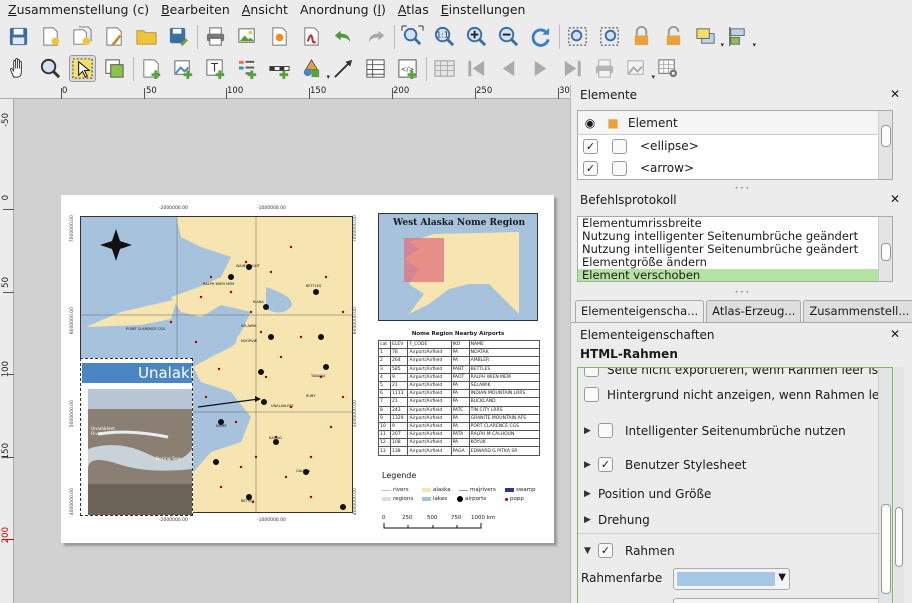 The width and height of the screenshot is (912, 603). I want to click on atlas-settings-button, so click(668, 68).